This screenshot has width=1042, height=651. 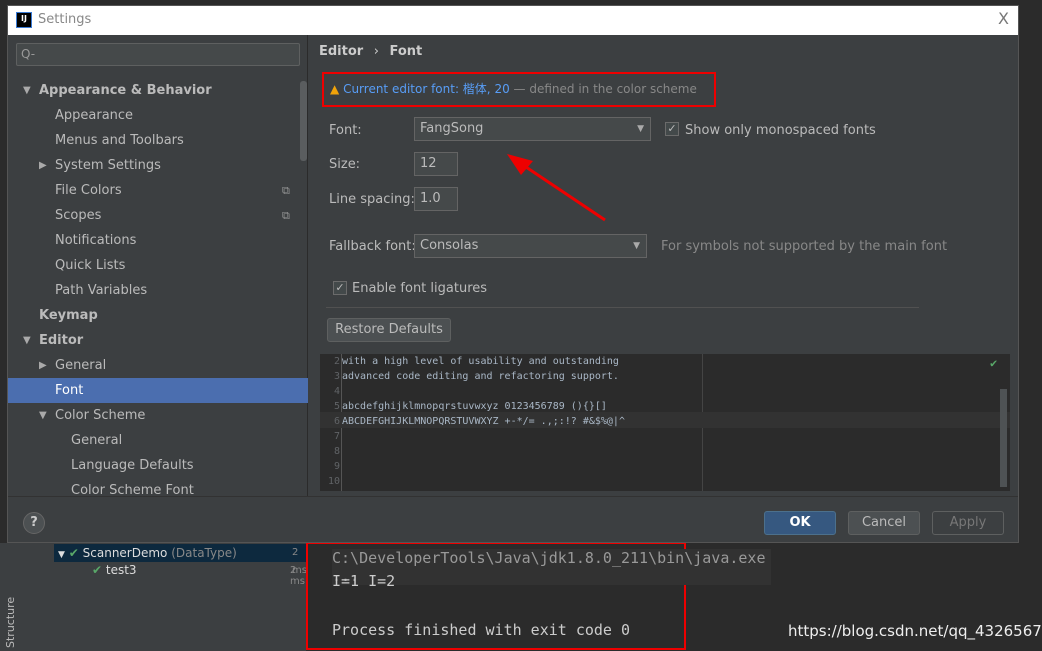 What do you see at coordinates (158, 440) in the screenshot?
I see `sidebar-item: General` at bounding box center [158, 440].